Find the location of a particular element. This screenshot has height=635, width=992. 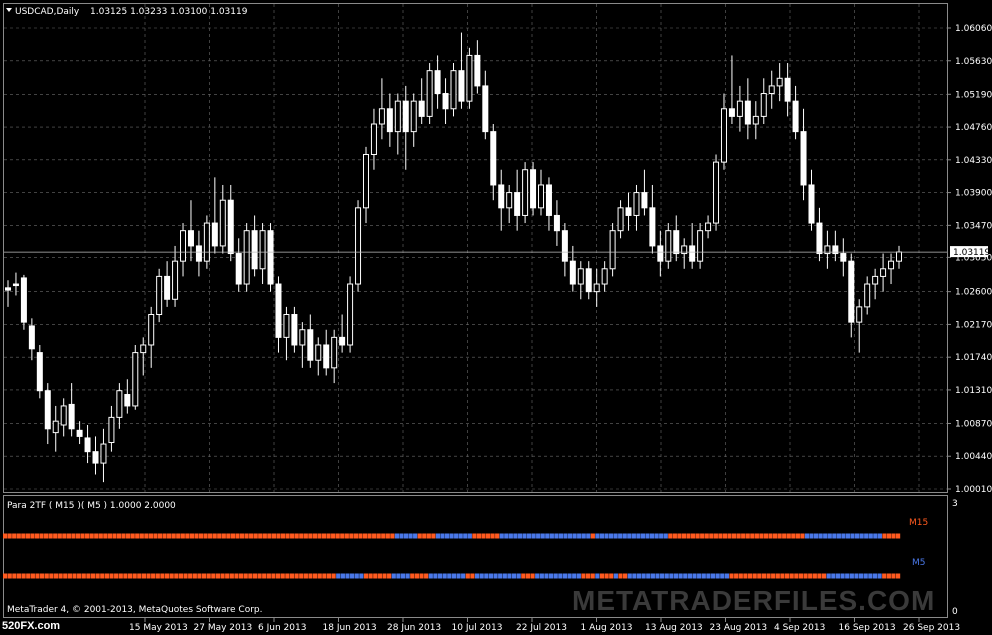

menu-arrow-icon is located at coordinates (9, 10).